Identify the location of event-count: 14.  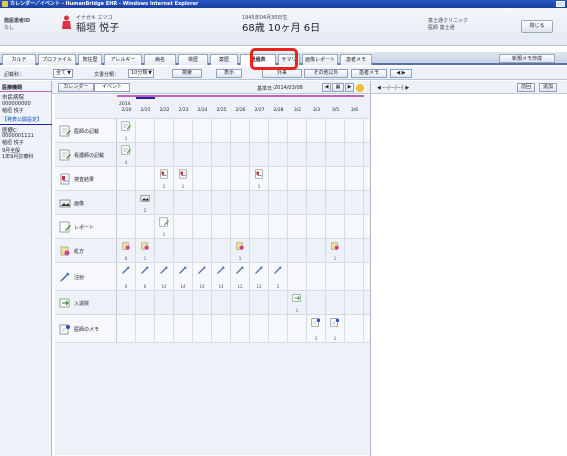
(202, 286).